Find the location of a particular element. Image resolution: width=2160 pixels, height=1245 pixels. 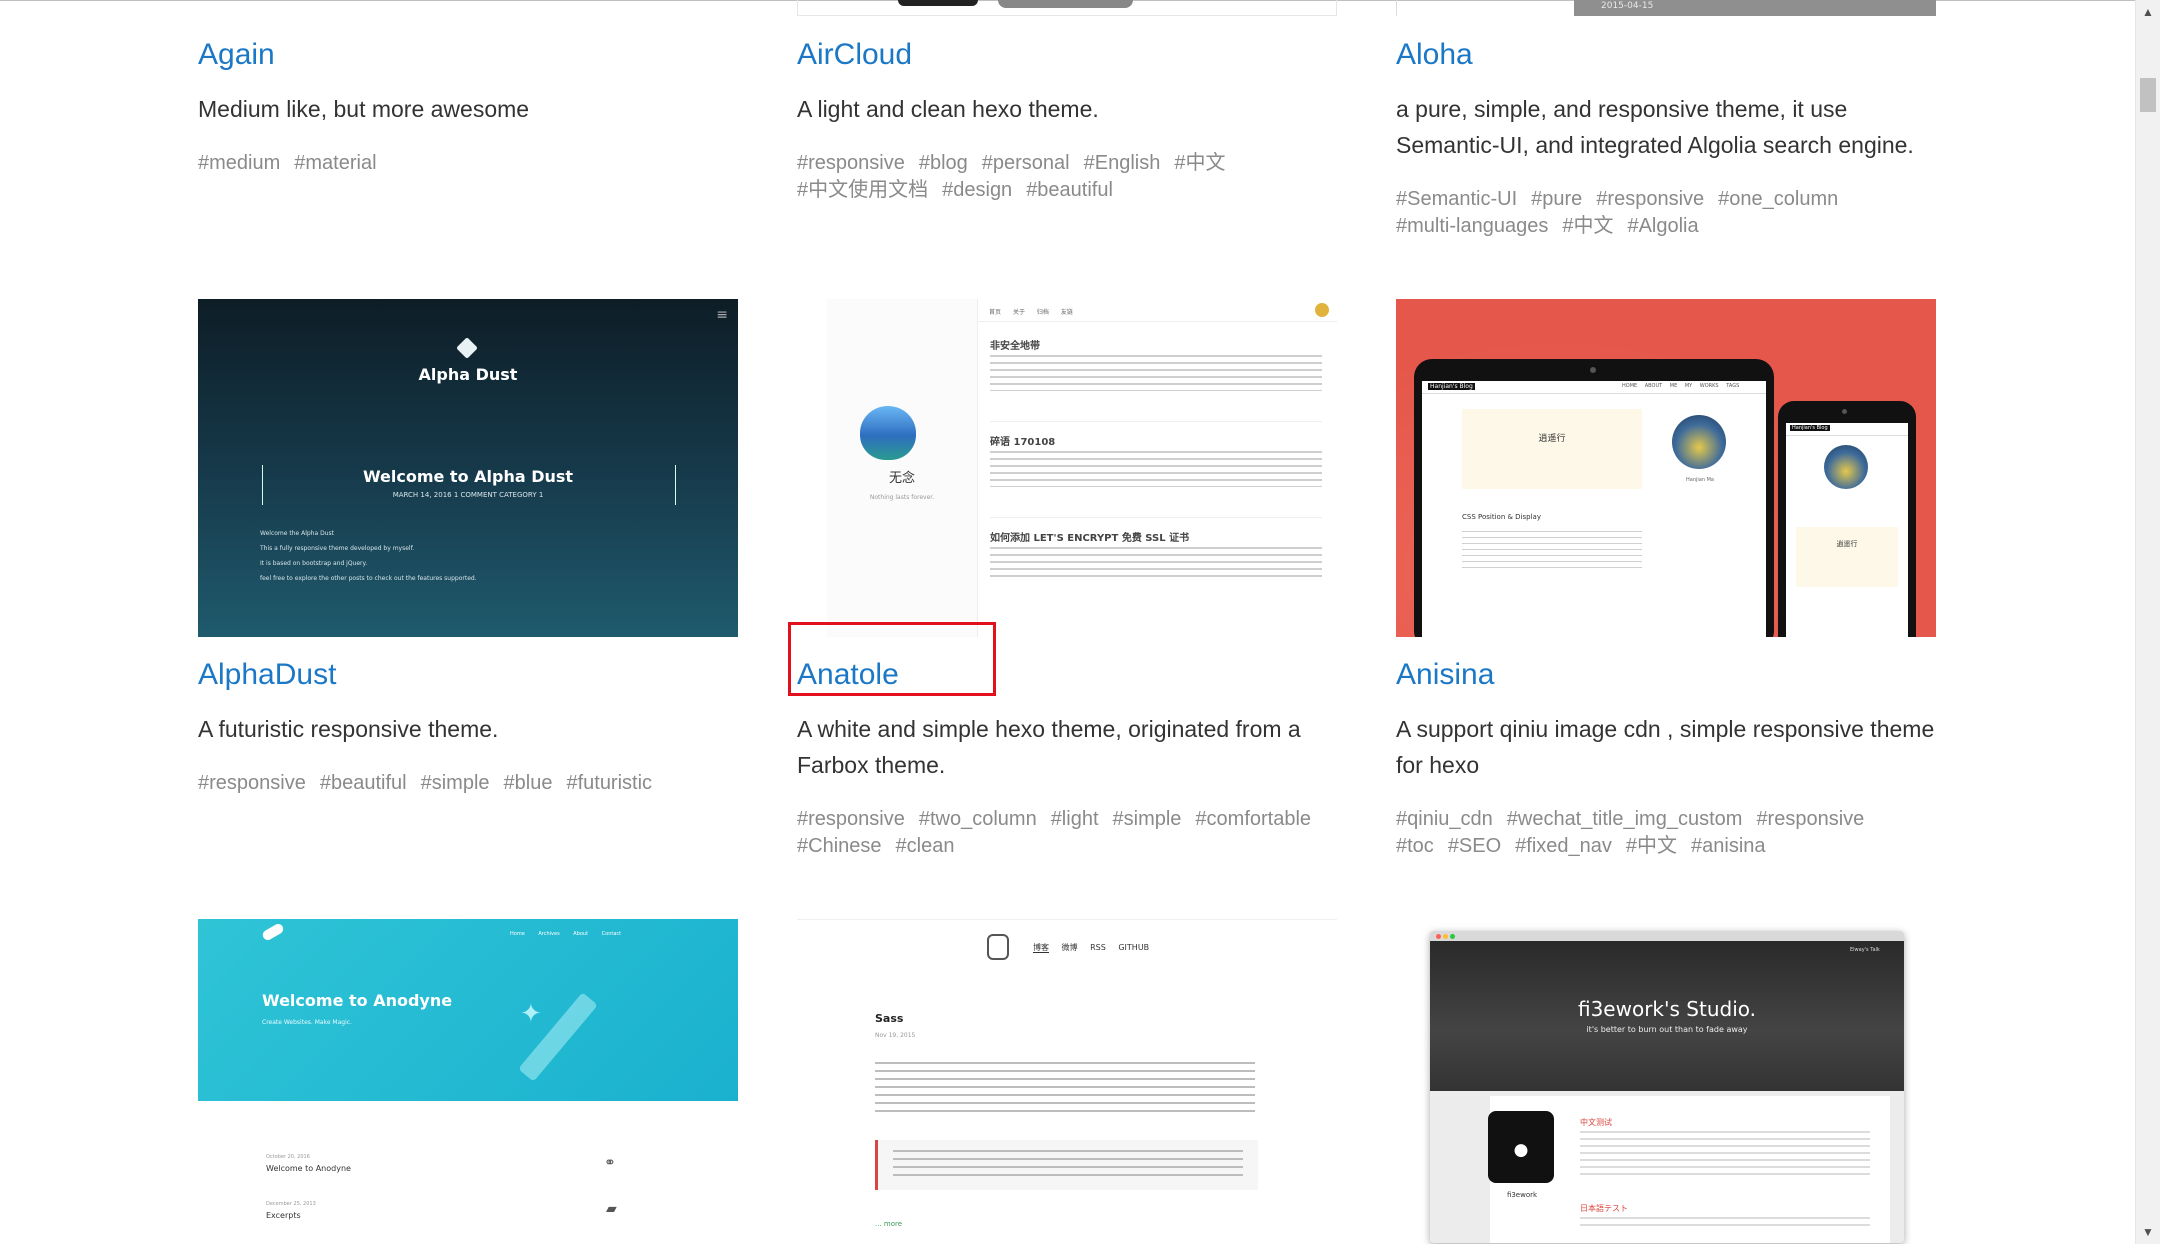

handshake-icon: ⚭ is located at coordinates (610, 1163).